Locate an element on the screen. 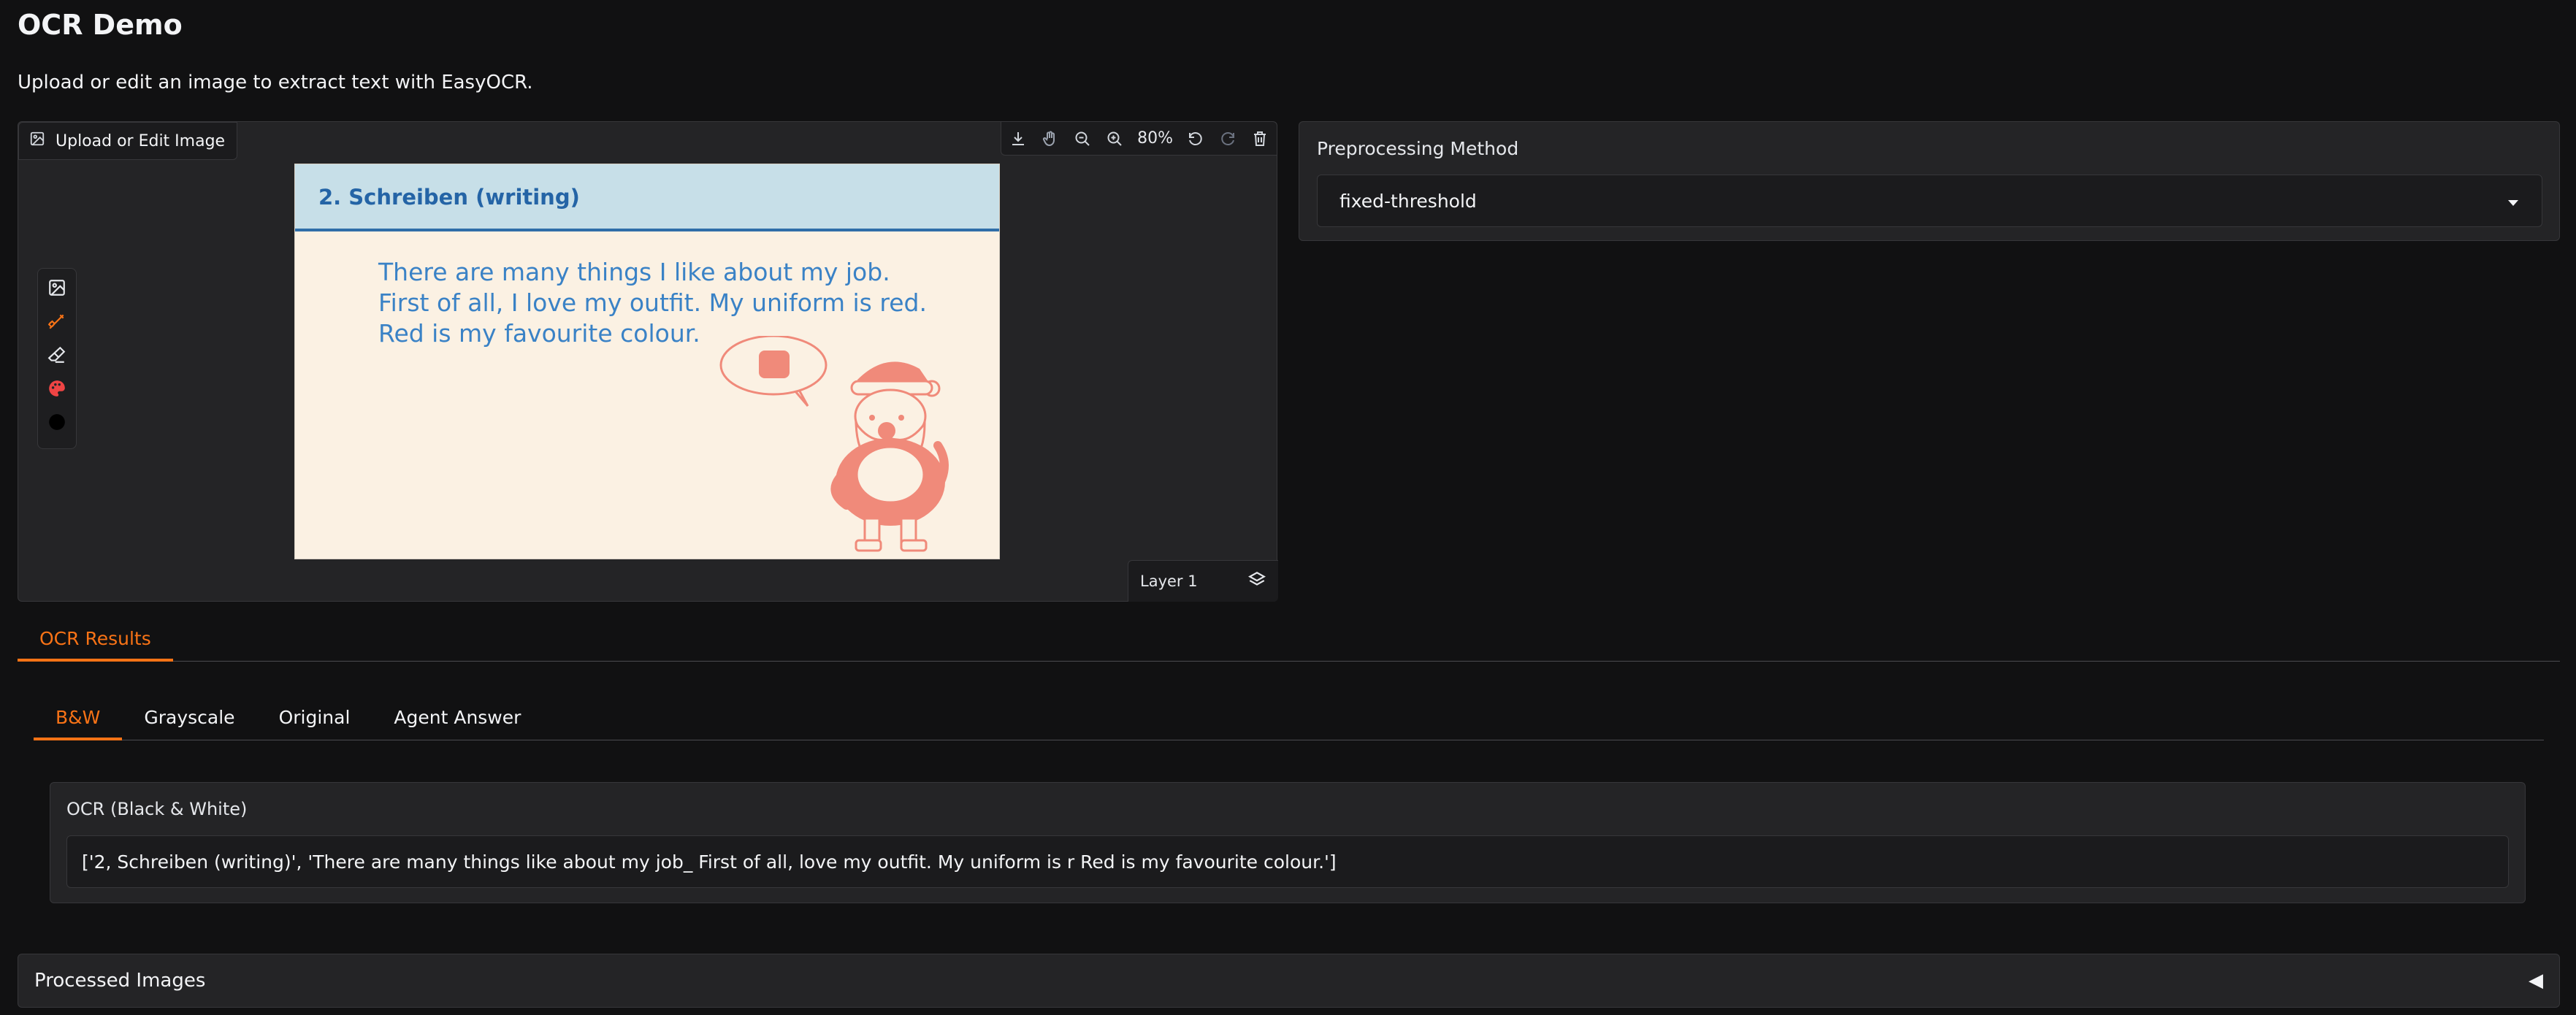  side-toolbar is located at coordinates (57, 358).